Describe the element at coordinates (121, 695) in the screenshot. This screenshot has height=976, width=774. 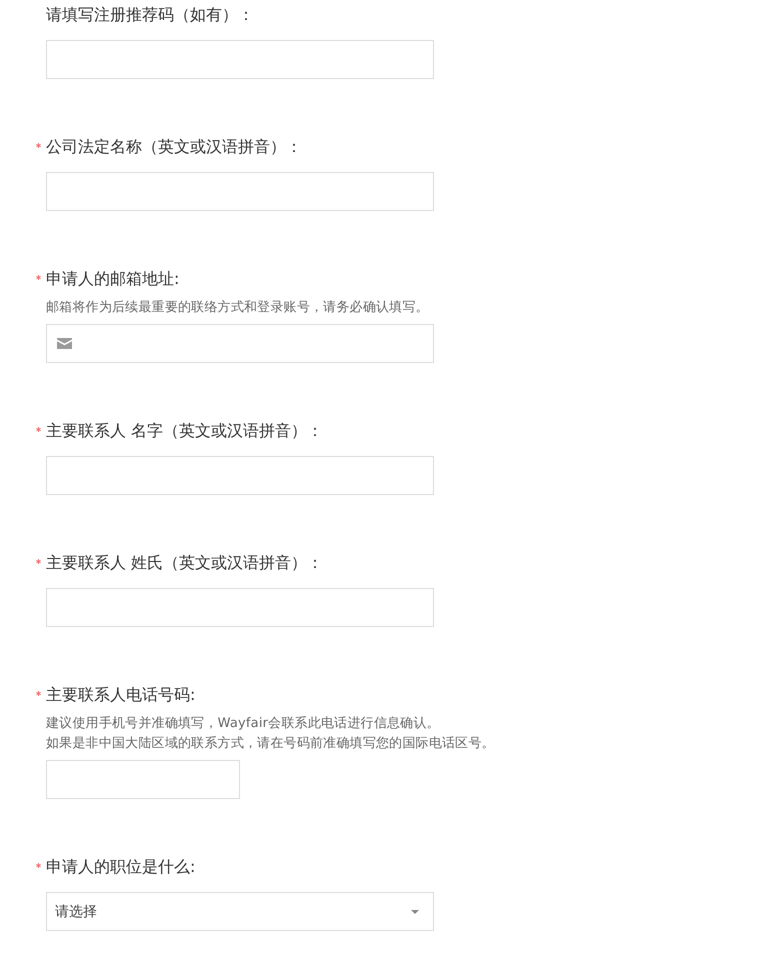
I see `field-label: 主要联系人电话号码:` at that location.